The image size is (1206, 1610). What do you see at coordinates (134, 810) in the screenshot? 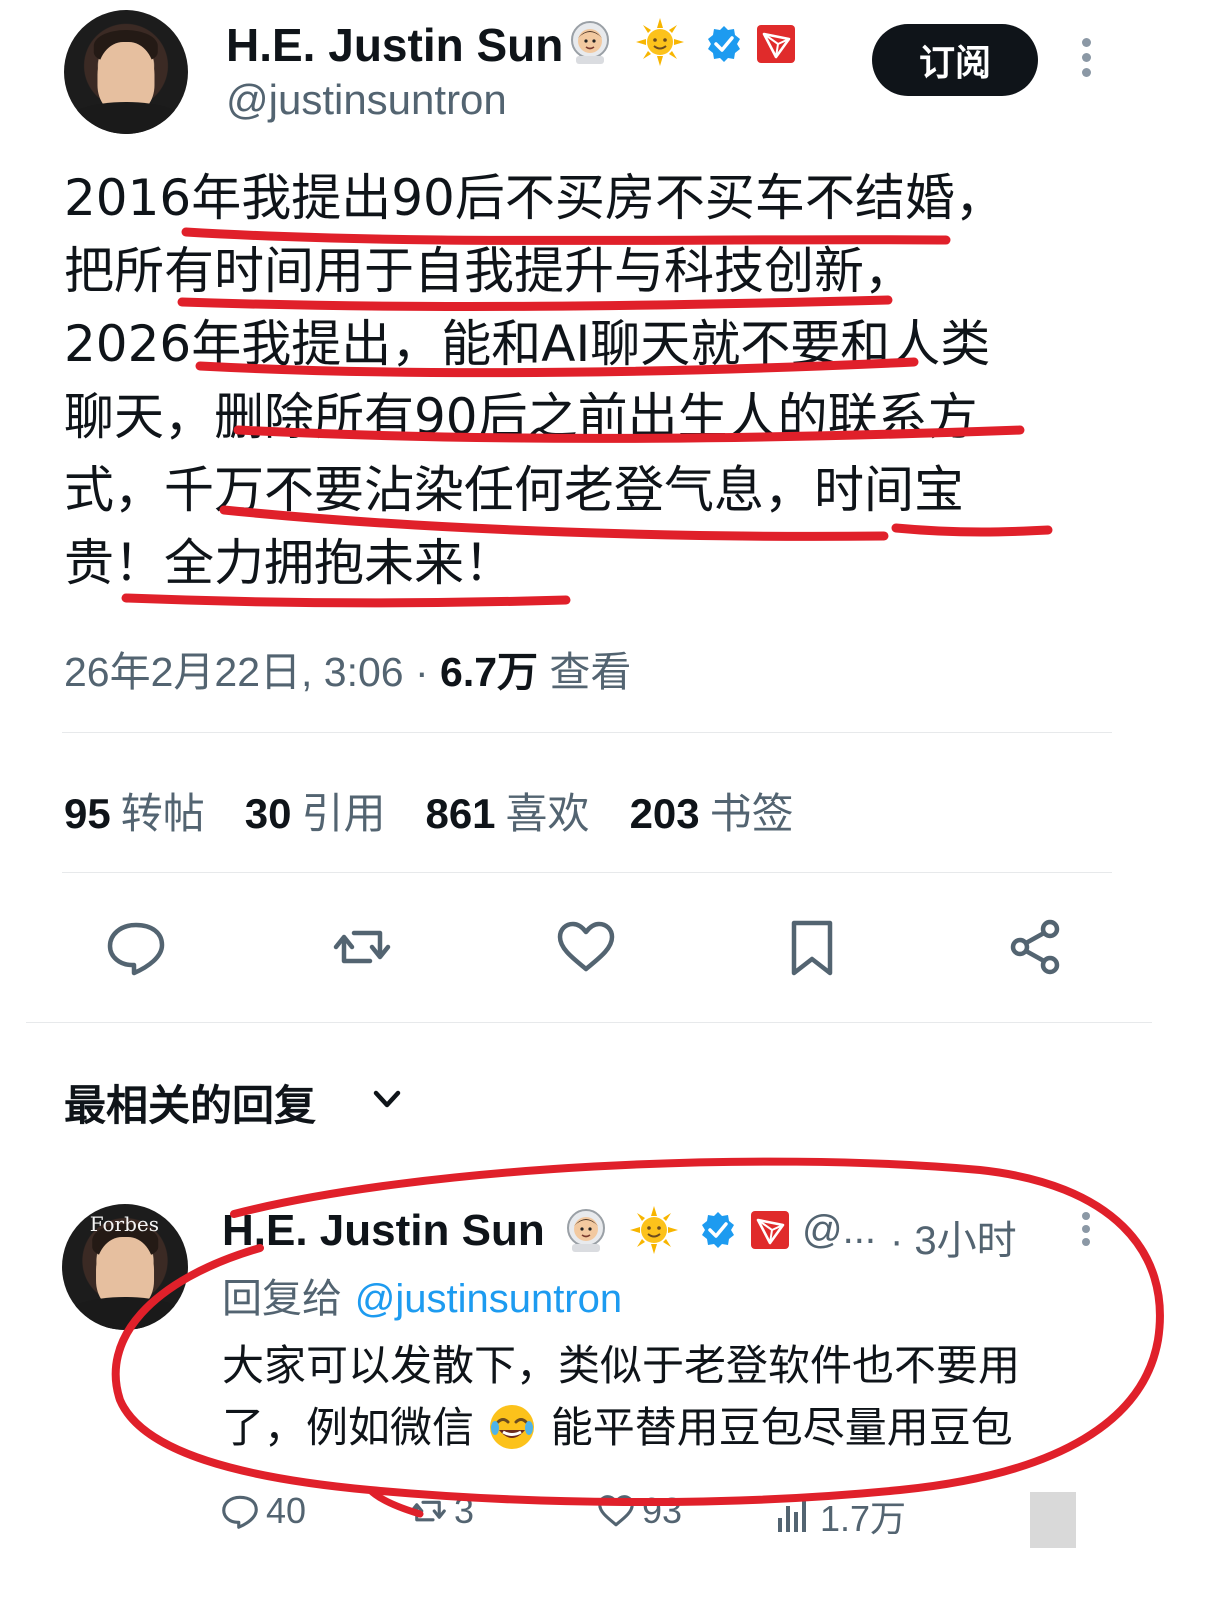
I see `repost-stat: 95 转帖` at bounding box center [134, 810].